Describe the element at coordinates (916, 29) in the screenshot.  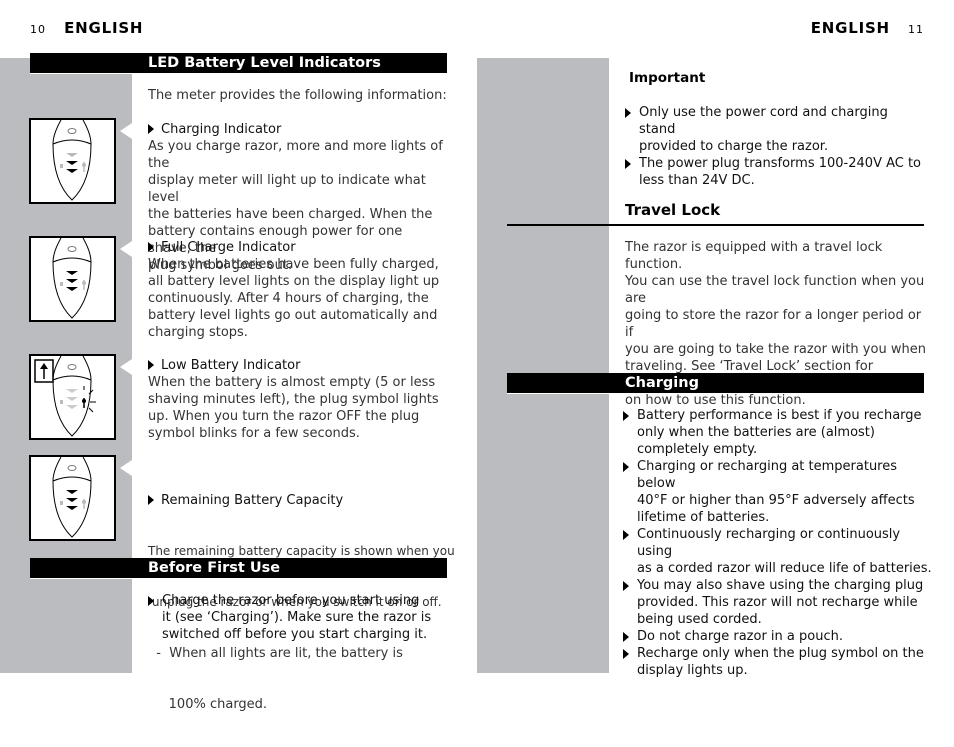
I see `page-number: 11` at that location.